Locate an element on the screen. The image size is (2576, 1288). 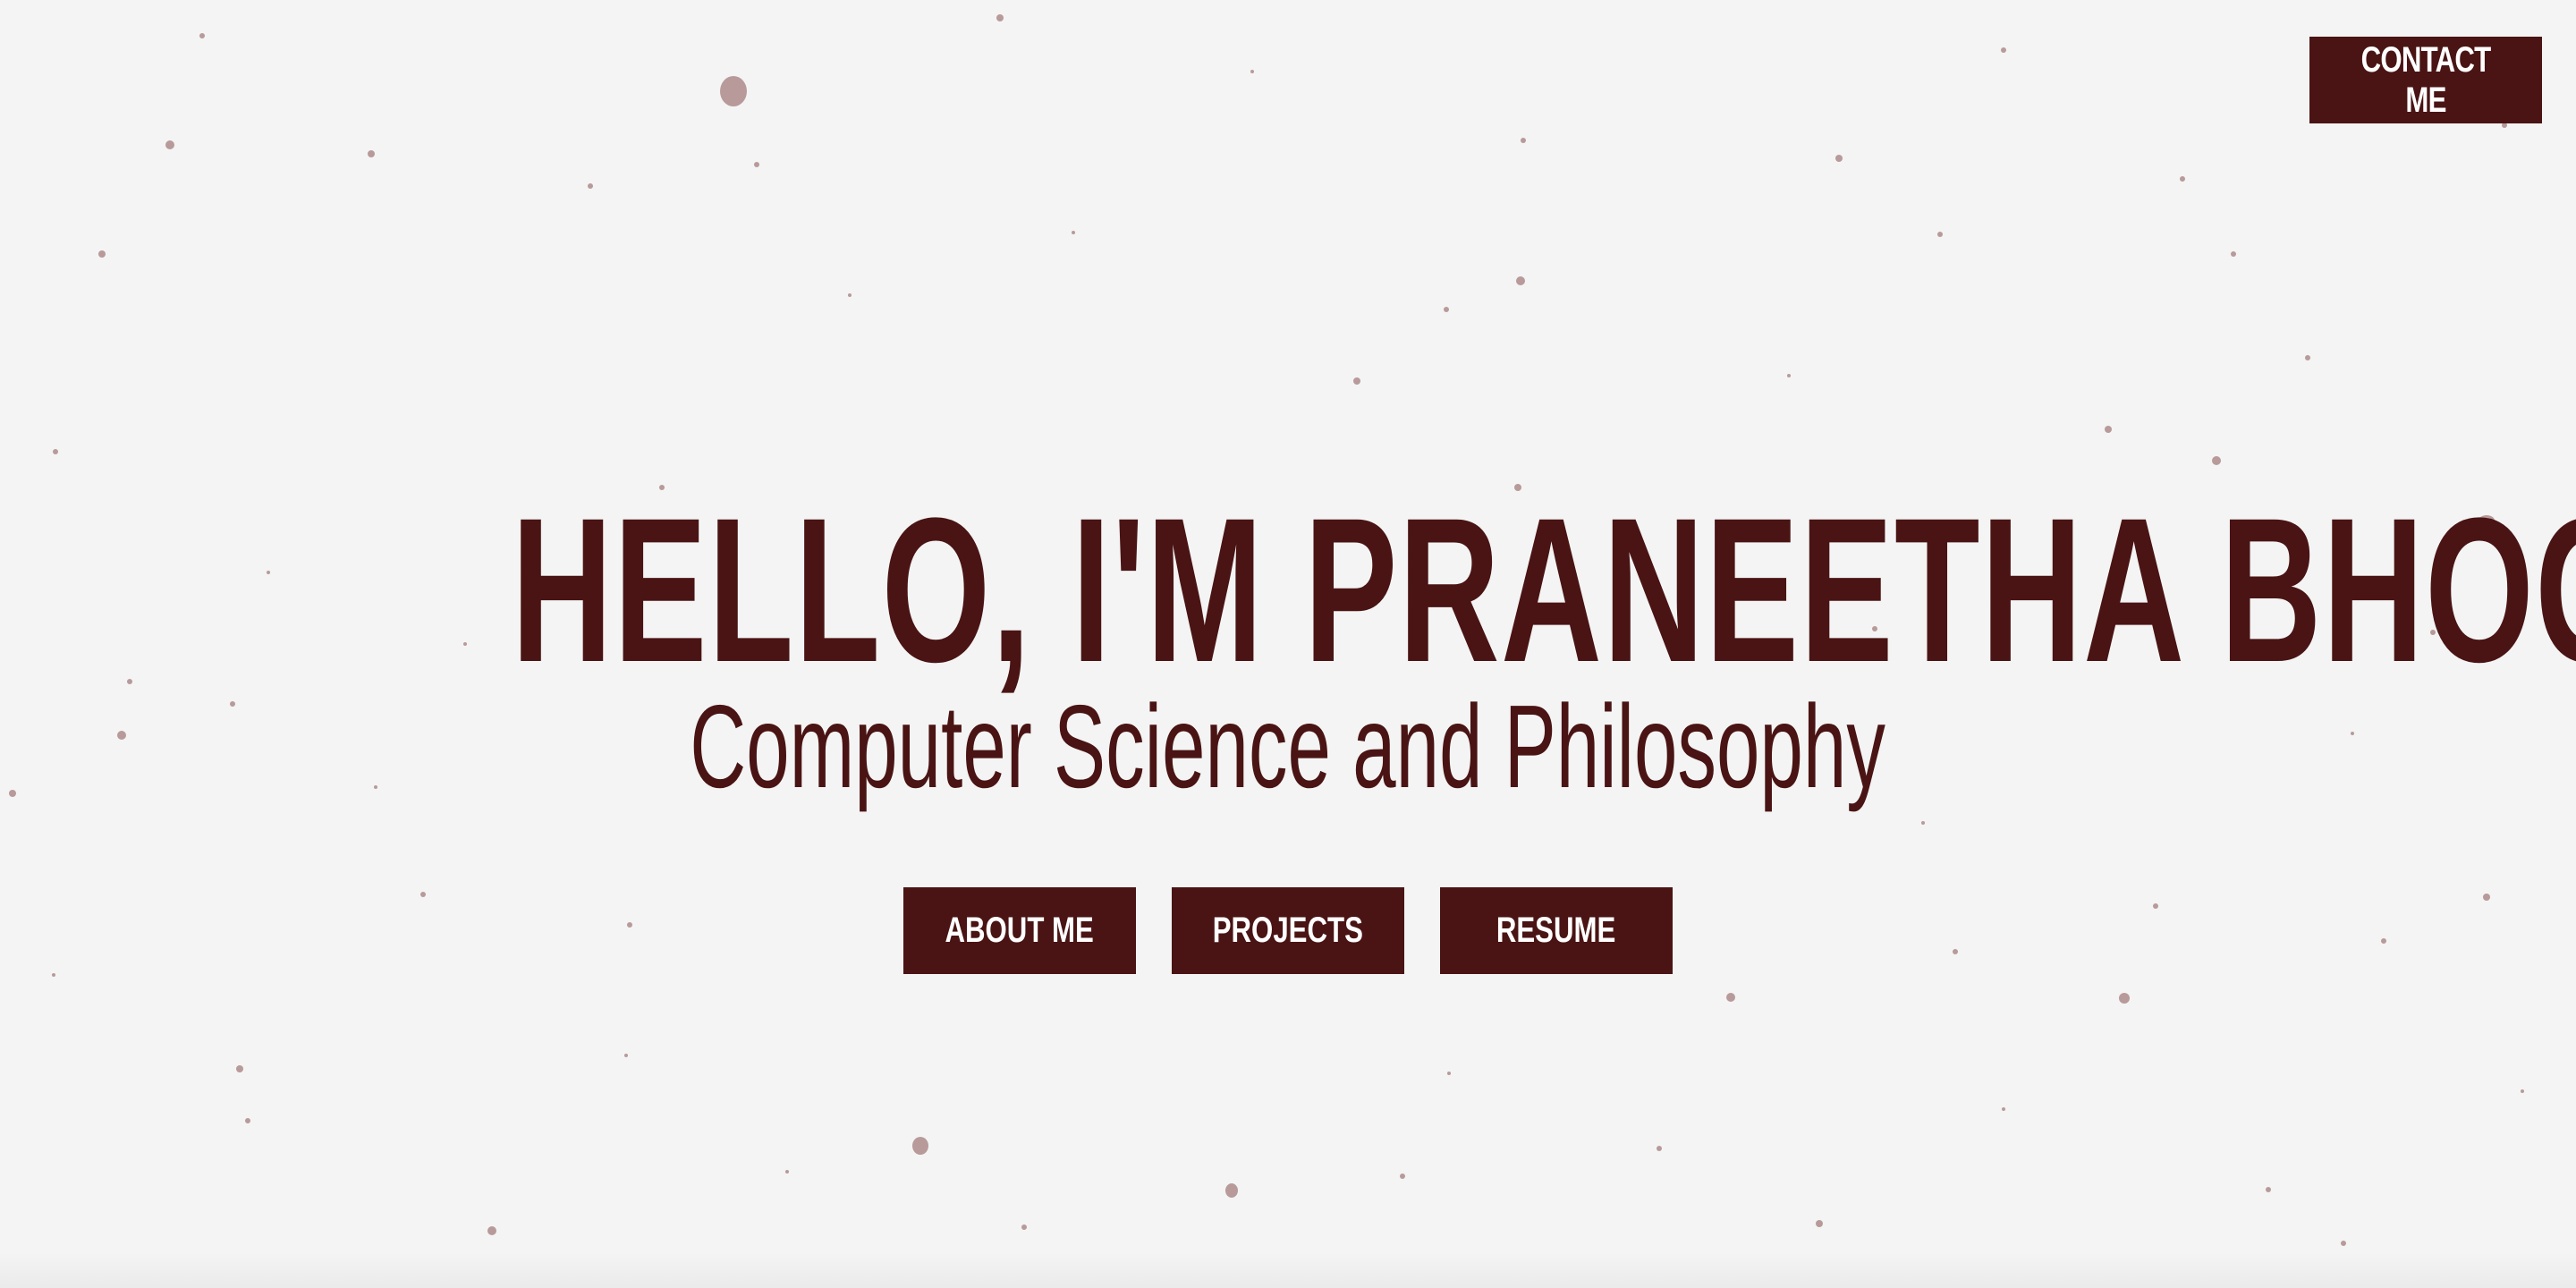
hero-nav: ABOUT ME PROJECTS RESUME is located at coordinates (1288, 930).